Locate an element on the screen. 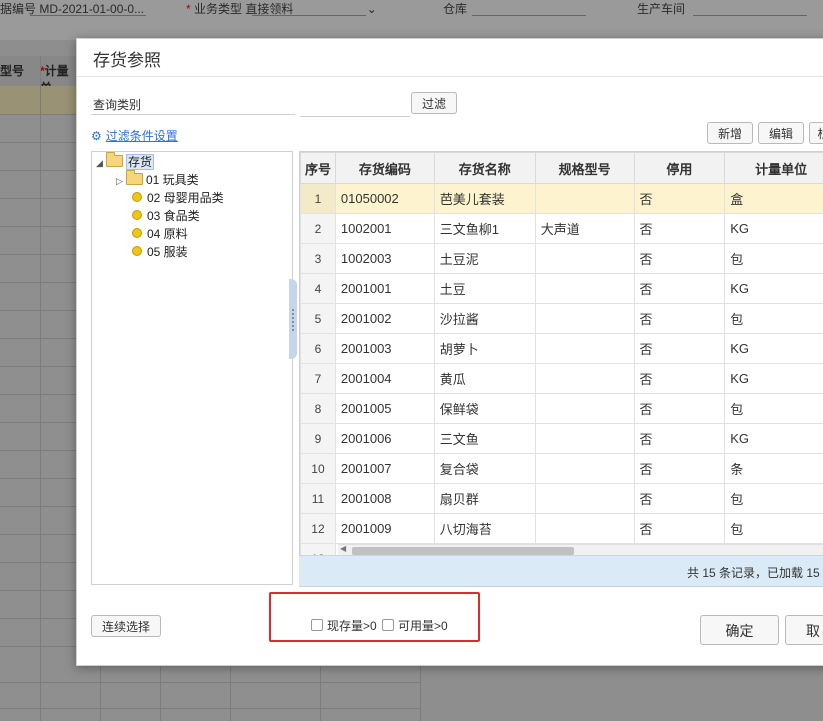  table-row: 4 2001001 土豆 否 KG is located at coordinates (561, 288).